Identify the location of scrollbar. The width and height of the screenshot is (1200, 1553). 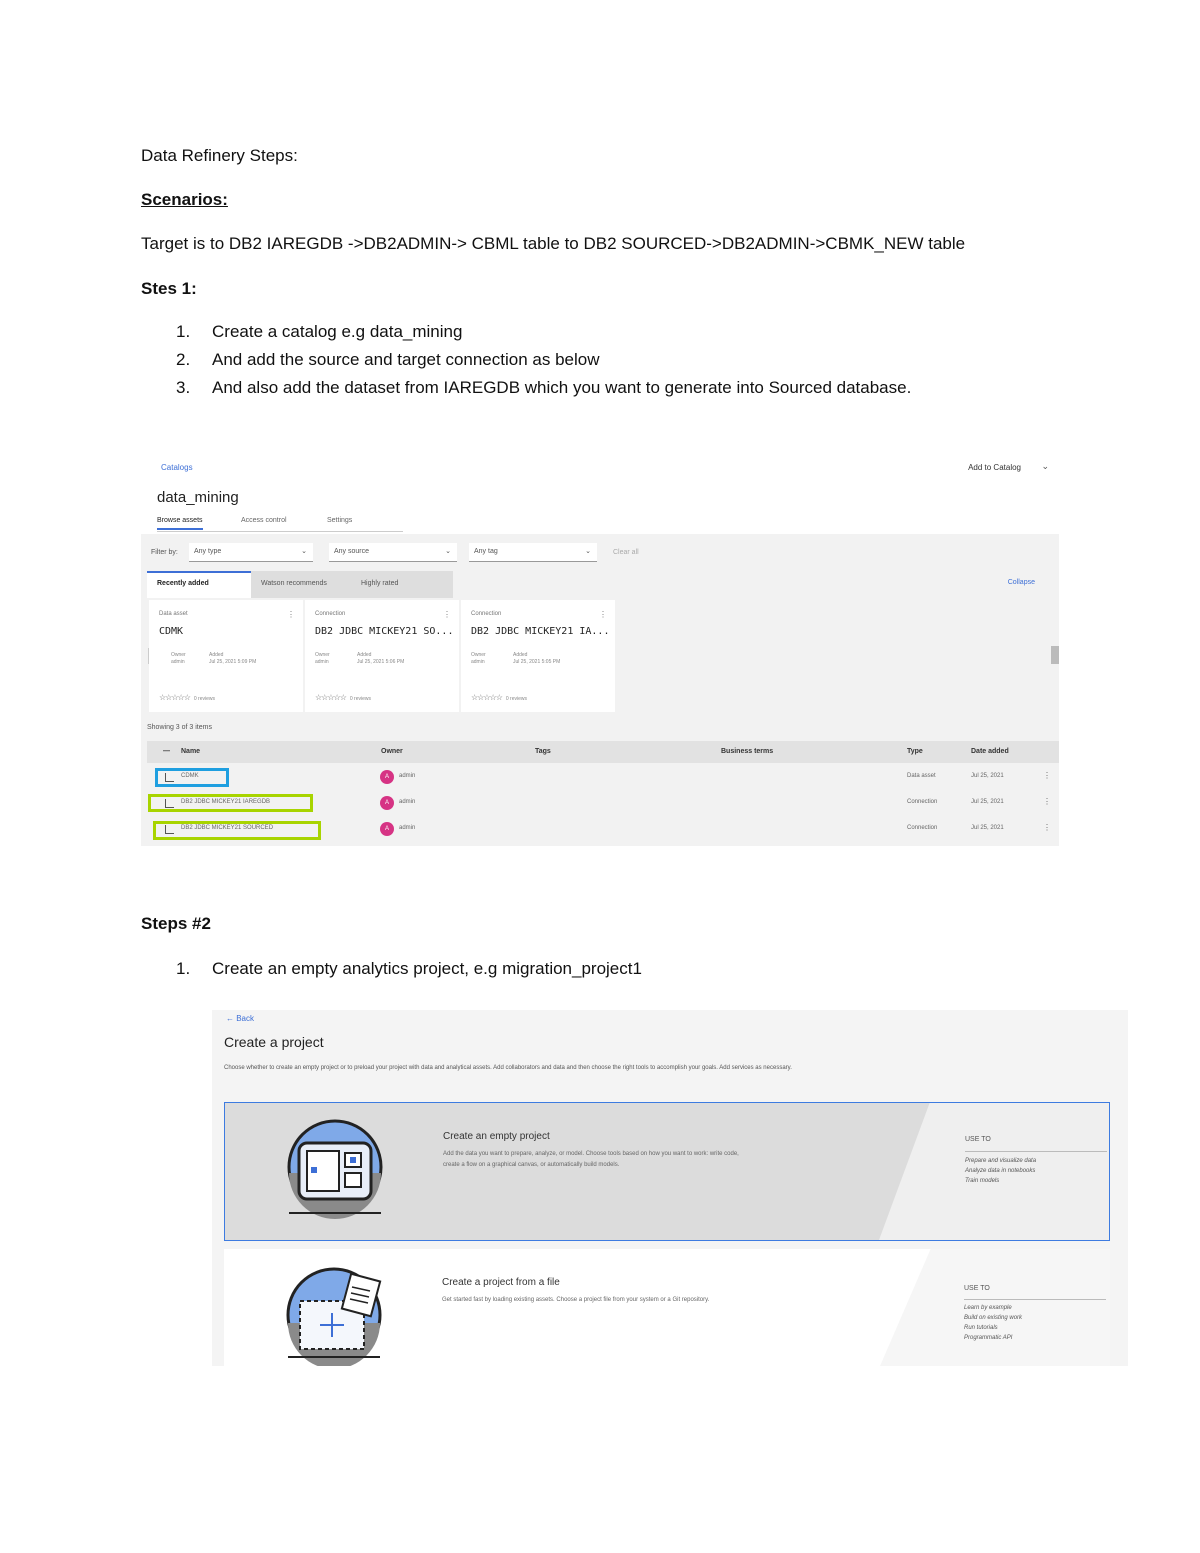
(1055, 655).